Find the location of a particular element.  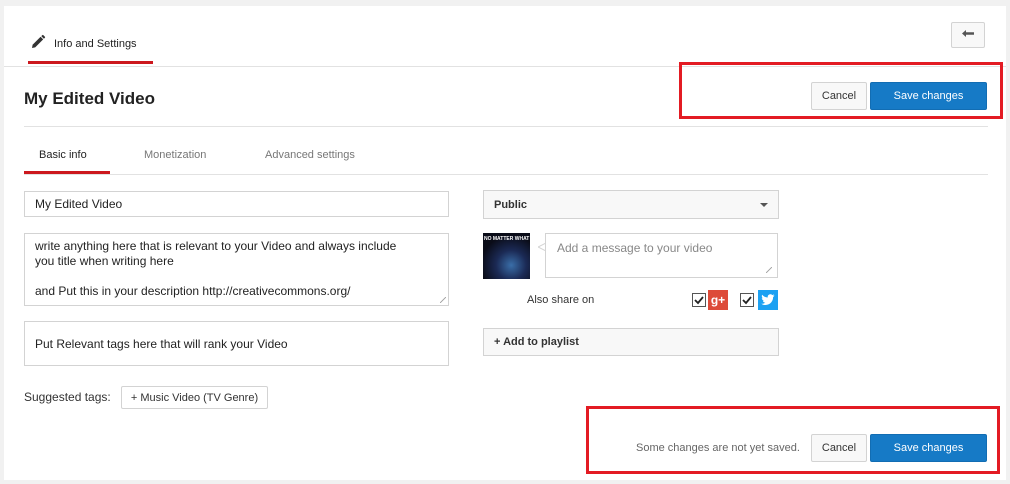

twitter-share-checkbox is located at coordinates (747, 300).